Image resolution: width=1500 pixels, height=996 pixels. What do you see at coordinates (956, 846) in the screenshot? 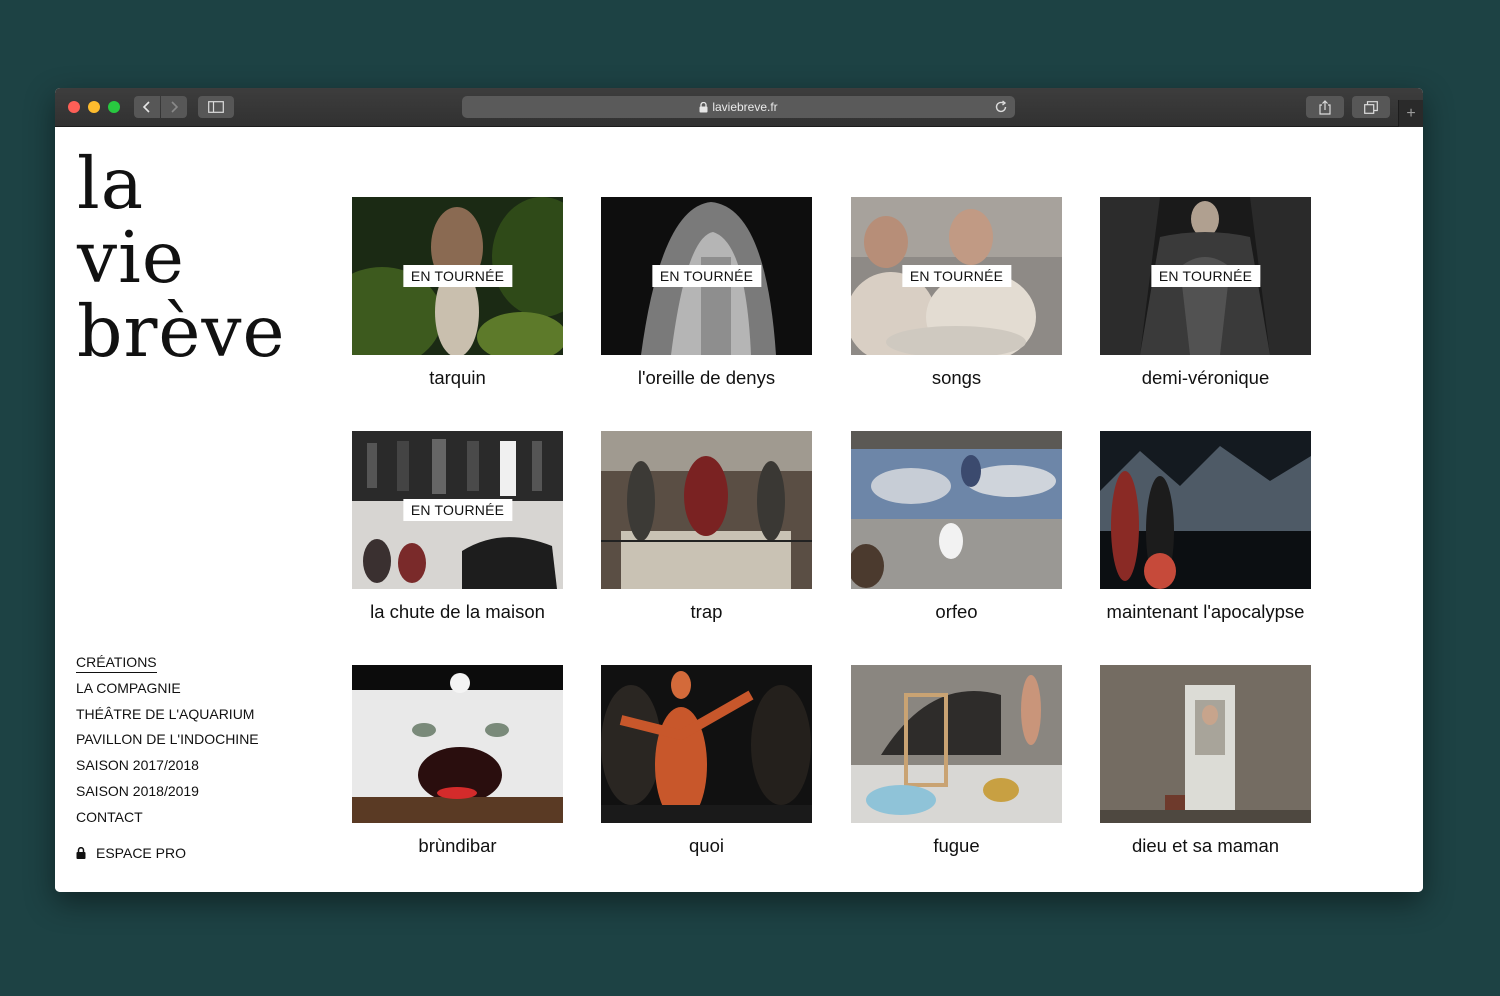
I see `creation-title: fugue` at bounding box center [956, 846].